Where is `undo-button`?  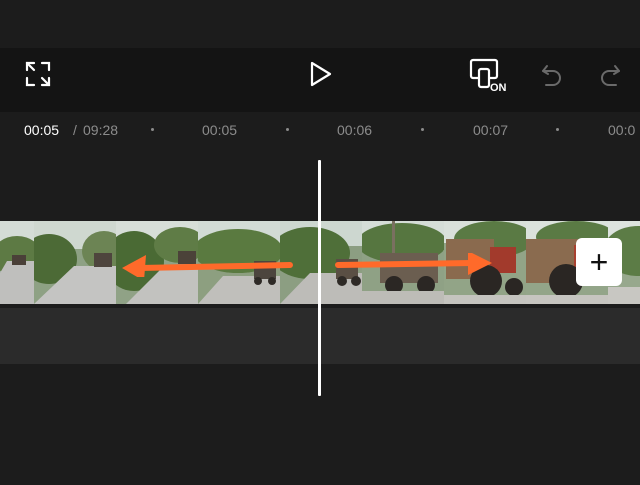 undo-button is located at coordinates (552, 74).